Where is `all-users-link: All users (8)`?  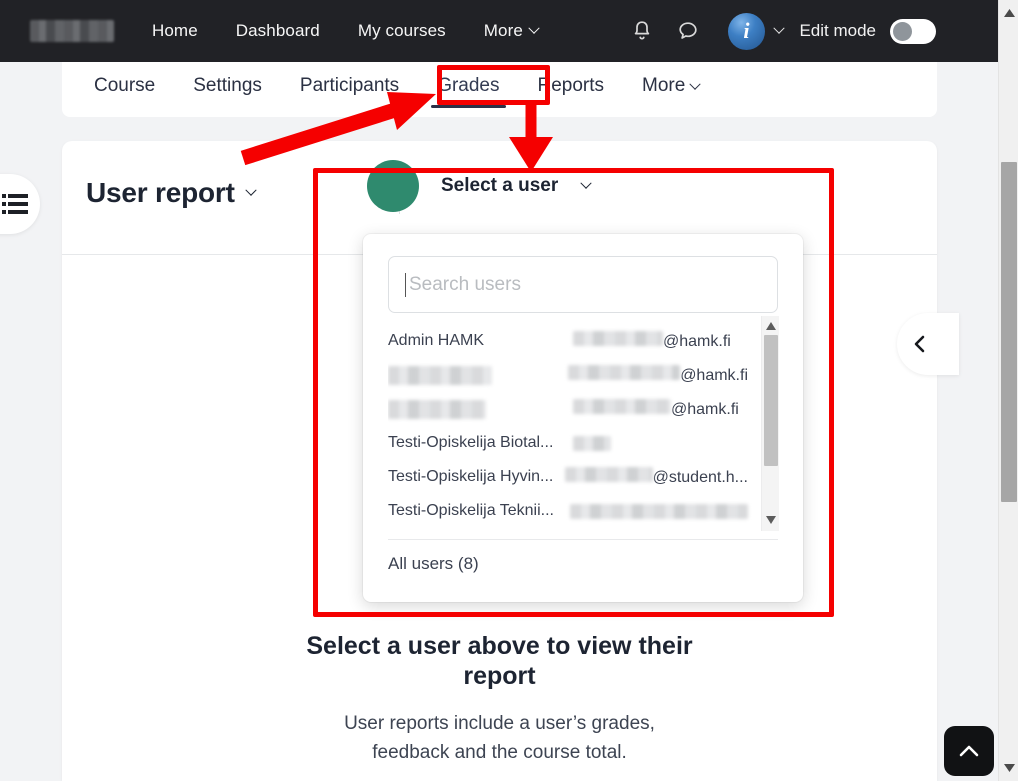
all-users-link: All users (8) is located at coordinates (433, 564).